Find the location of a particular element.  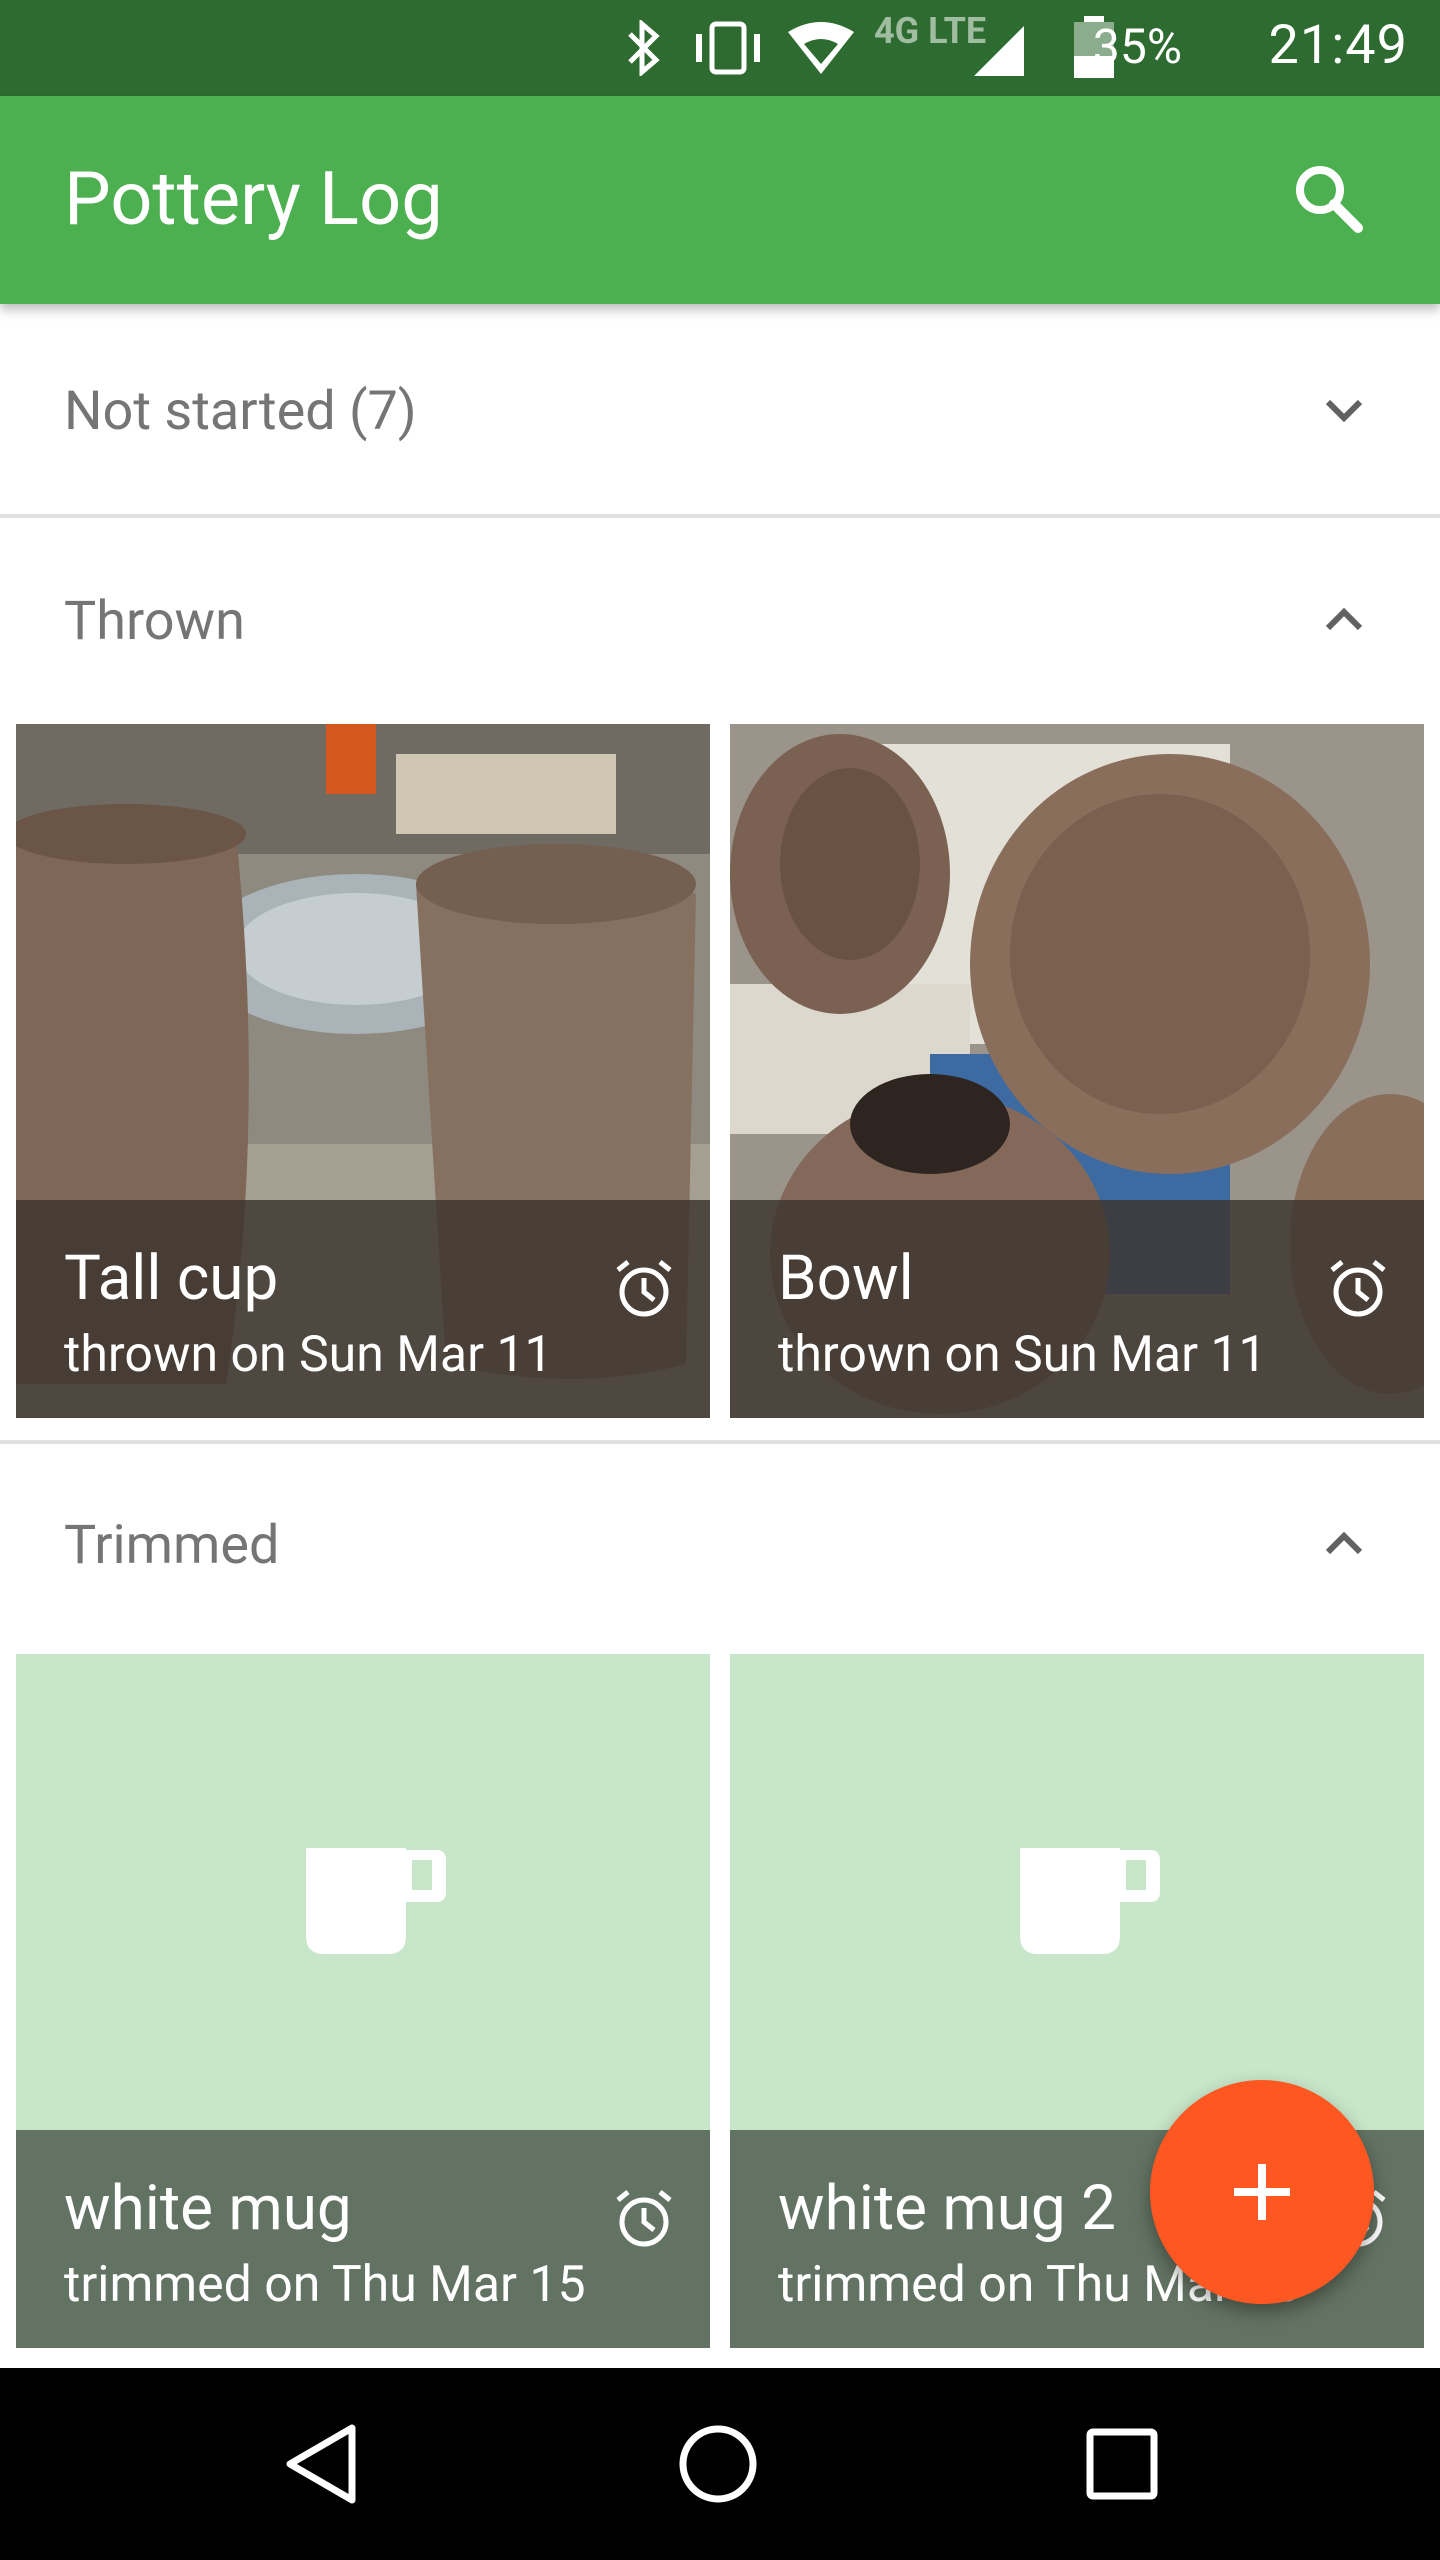

app-bar: Pottery Log is located at coordinates (720, 200).